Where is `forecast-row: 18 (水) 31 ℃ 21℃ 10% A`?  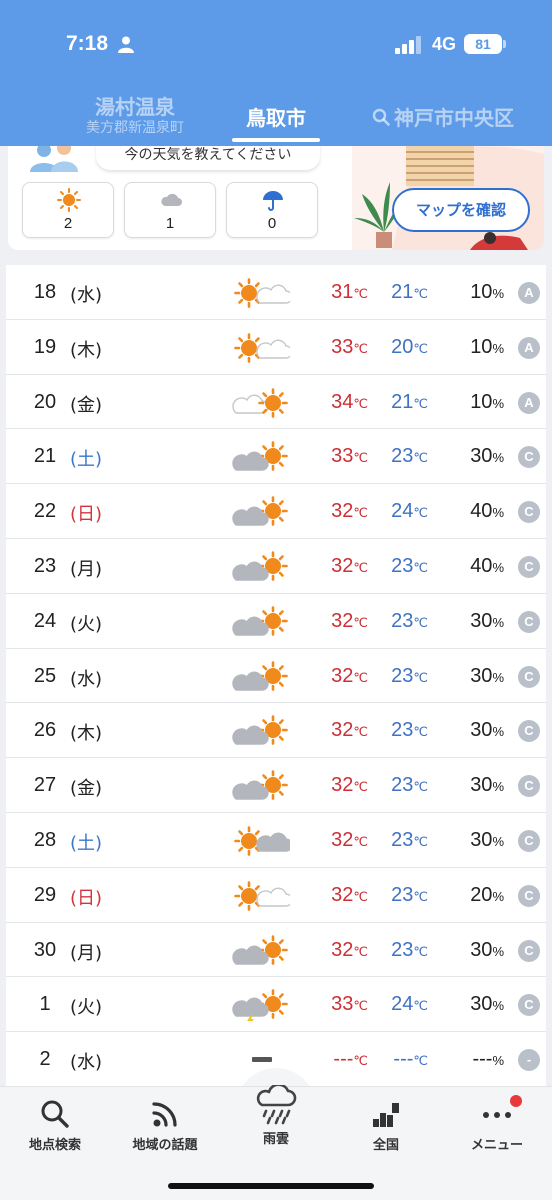
forecast-row: 18 (水) 31 ℃ 21℃ 10% A is located at coordinates (276, 292).